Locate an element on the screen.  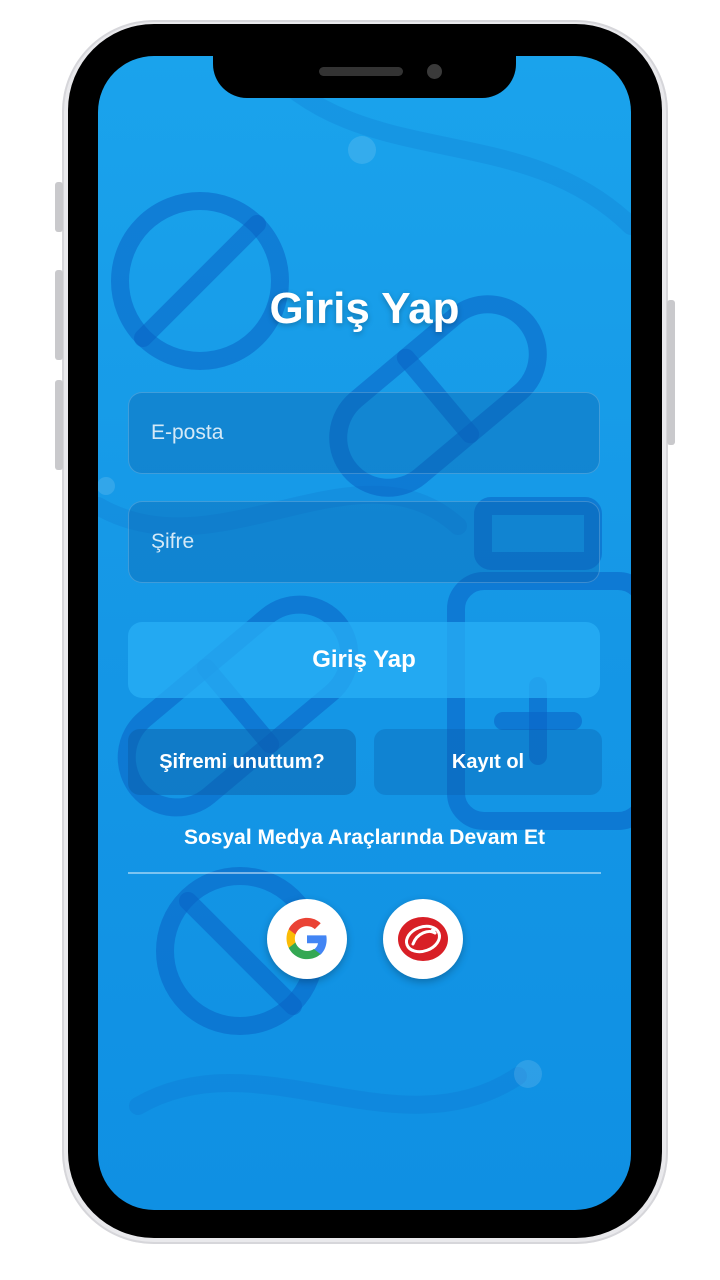
login-button: Giriş Yap is located at coordinates (364, 660).